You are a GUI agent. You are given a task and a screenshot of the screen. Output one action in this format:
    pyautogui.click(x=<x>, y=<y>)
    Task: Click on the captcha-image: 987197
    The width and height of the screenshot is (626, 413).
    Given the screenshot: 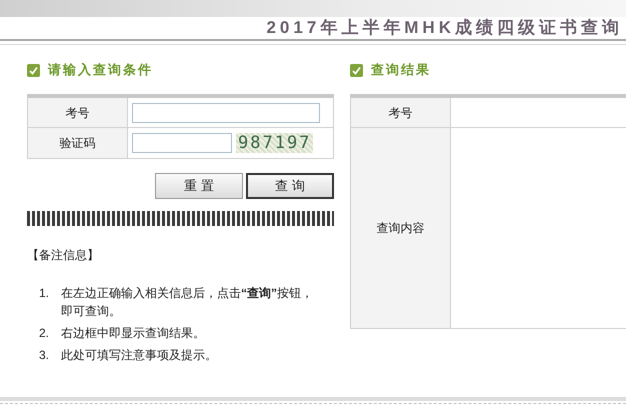 What is the action you would take?
    pyautogui.click(x=275, y=143)
    